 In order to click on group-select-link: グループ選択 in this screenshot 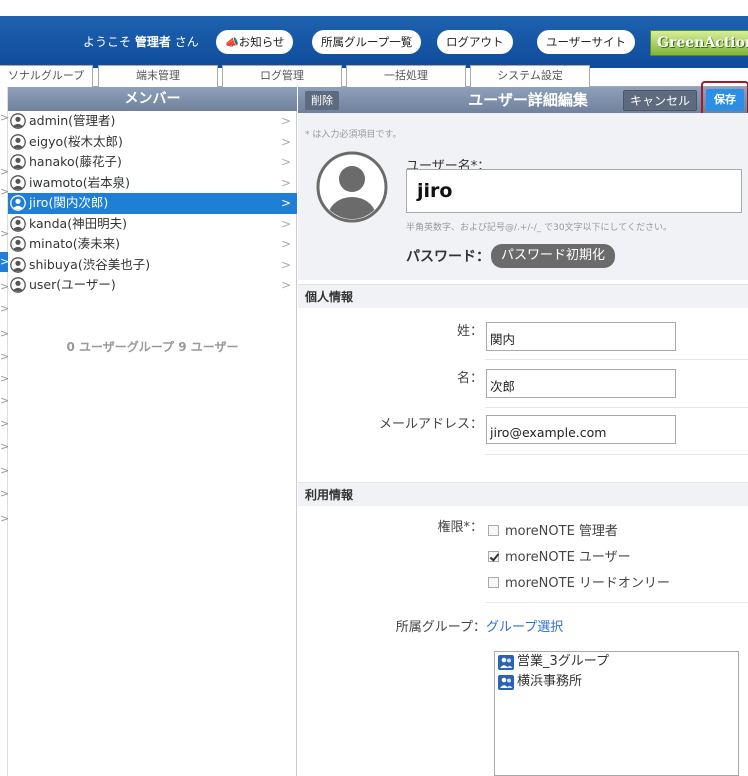, I will do `click(524, 625)`.